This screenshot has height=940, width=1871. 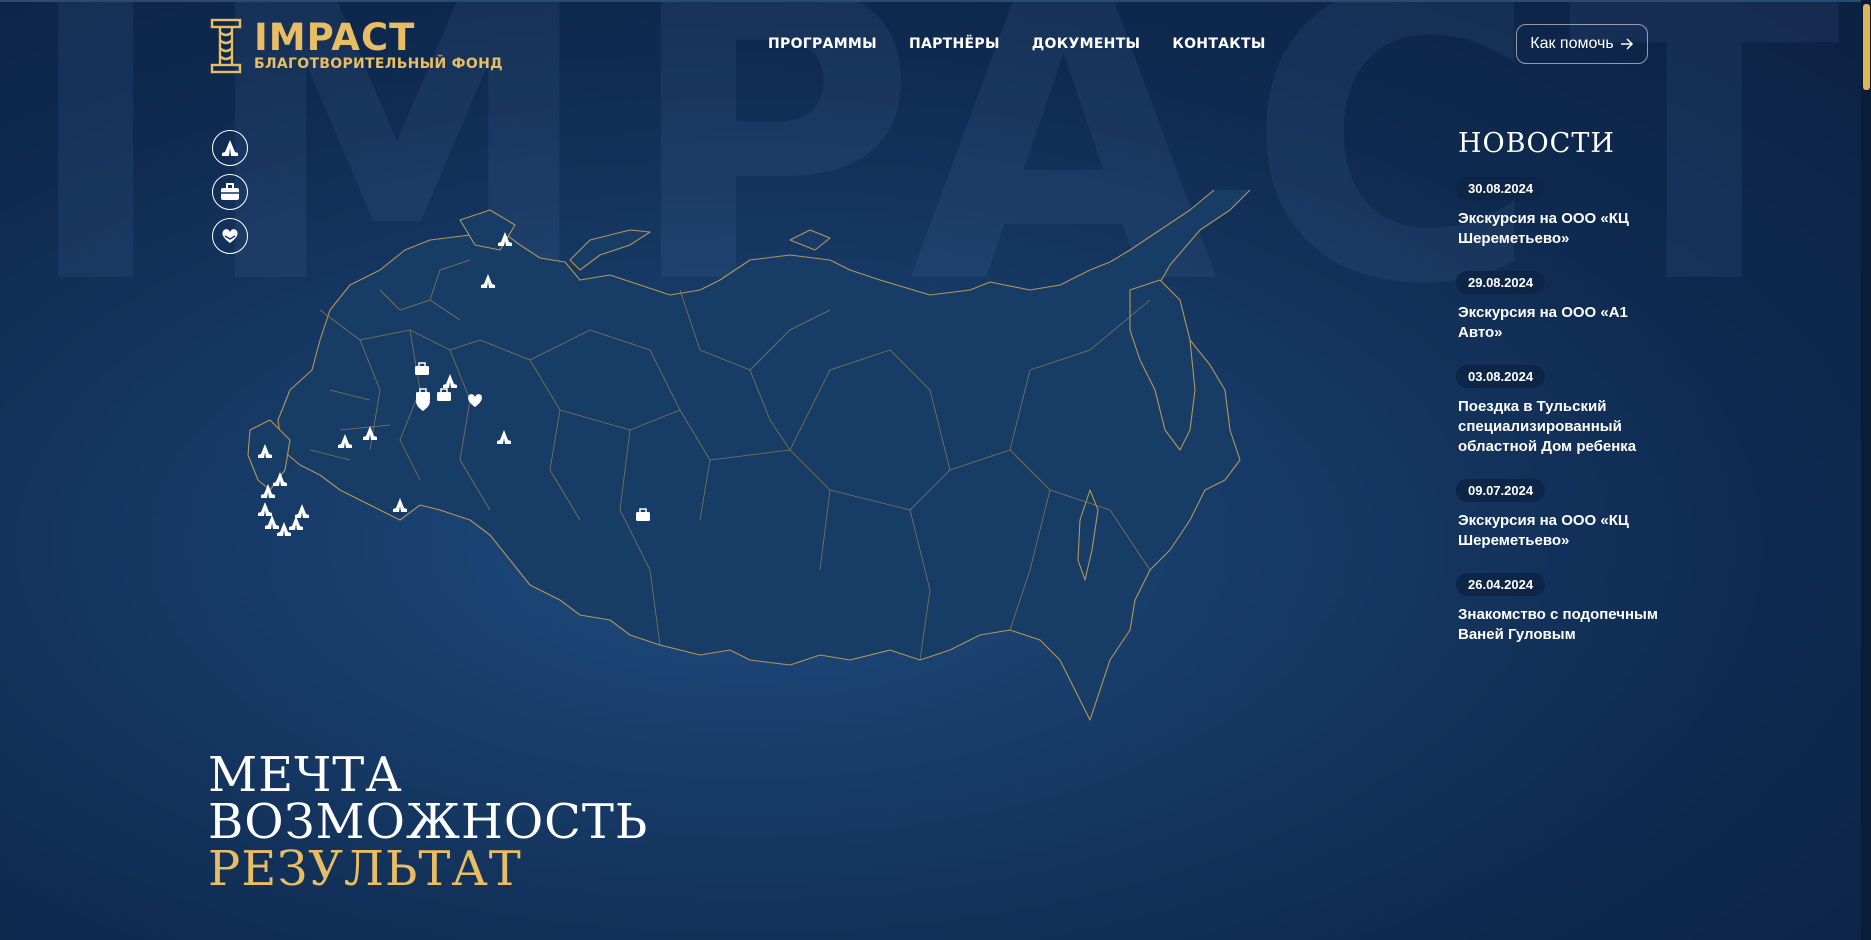 I want to click on main-nav: ПРОГРАММЫ ПАРТНЁРЫ ДОКУМЕНТЫ КОНТАКТЫ, so click(x=1017, y=44).